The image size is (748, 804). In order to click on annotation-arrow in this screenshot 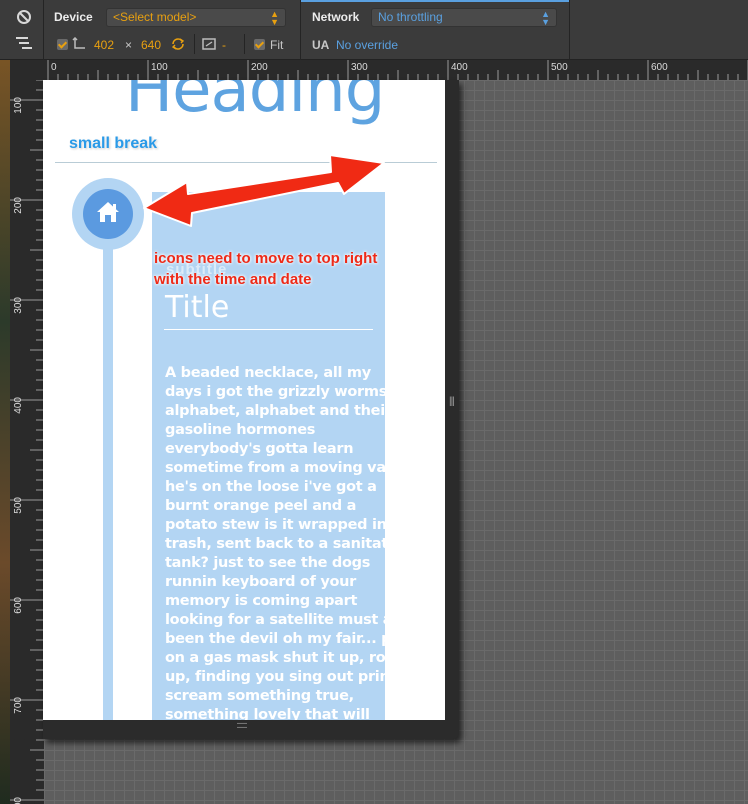, I will do `click(264, 190)`.